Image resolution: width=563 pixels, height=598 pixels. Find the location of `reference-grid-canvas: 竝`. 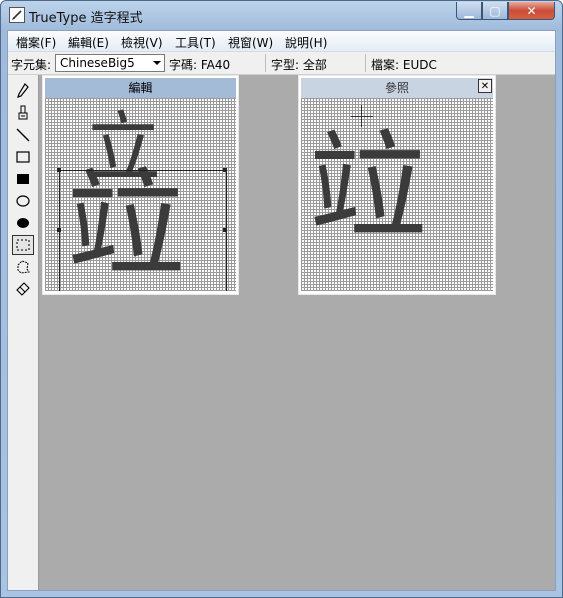

reference-grid-canvas: 竝 is located at coordinates (397, 194).